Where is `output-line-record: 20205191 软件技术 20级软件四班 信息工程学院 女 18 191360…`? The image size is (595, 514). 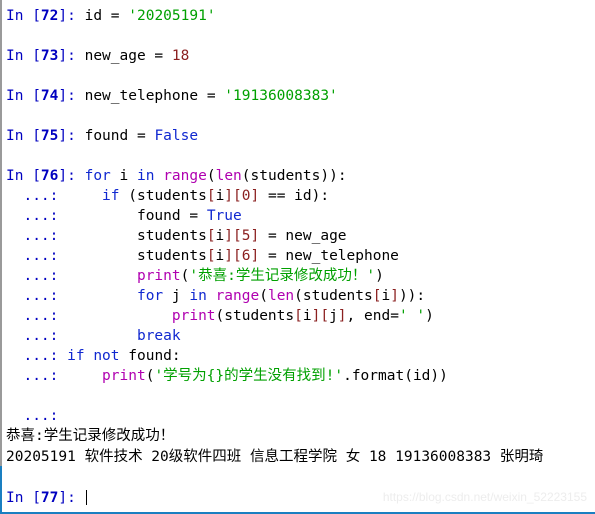 output-line-record: 20205191 软件技术 20级软件四班 信息工程学院 女 18 191360… is located at coordinates (279, 457).